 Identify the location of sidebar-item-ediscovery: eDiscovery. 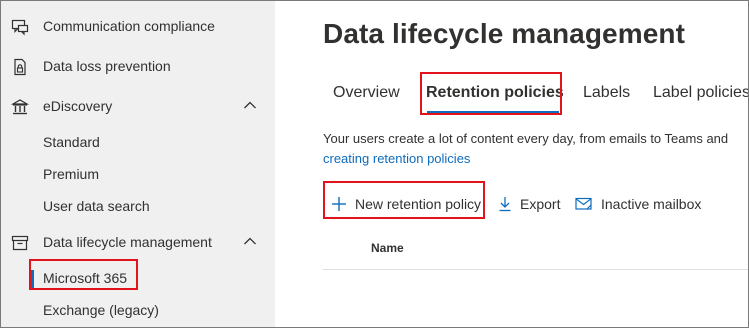
(138, 106).